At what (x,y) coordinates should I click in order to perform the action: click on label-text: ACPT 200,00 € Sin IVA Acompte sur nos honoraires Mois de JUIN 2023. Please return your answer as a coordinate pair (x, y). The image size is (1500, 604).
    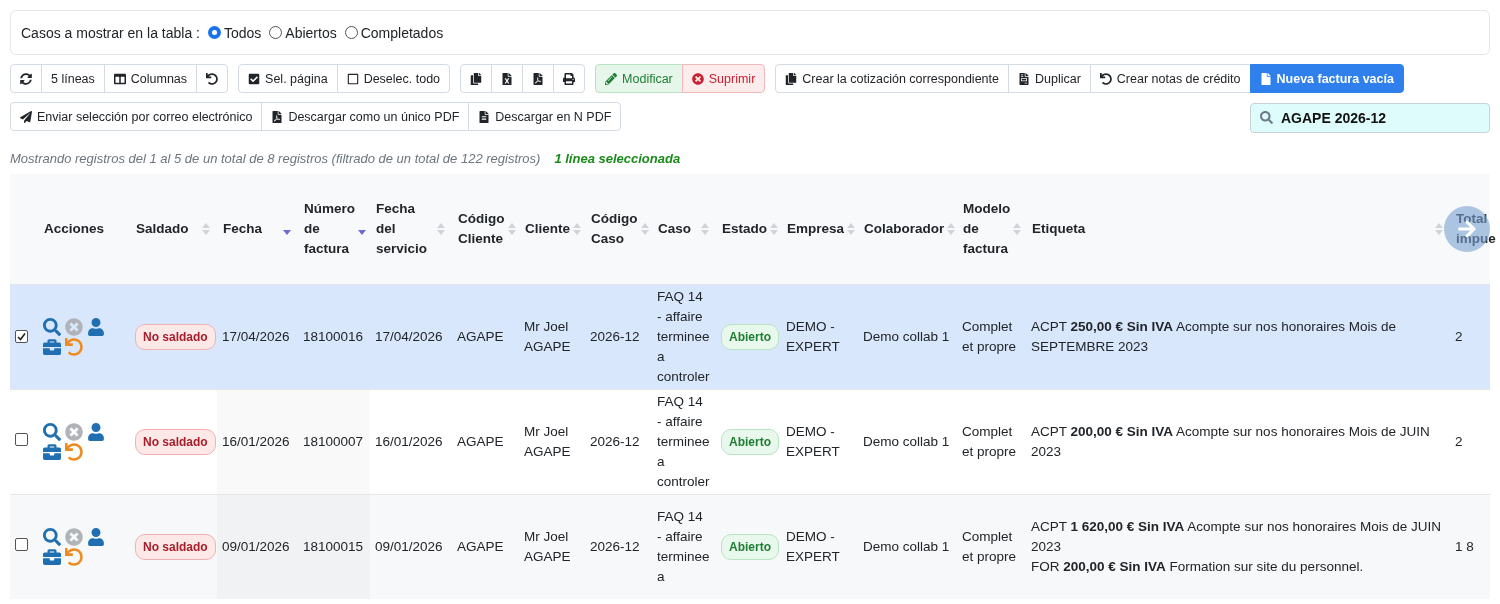
    Looking at the image, I should click on (1231, 441).